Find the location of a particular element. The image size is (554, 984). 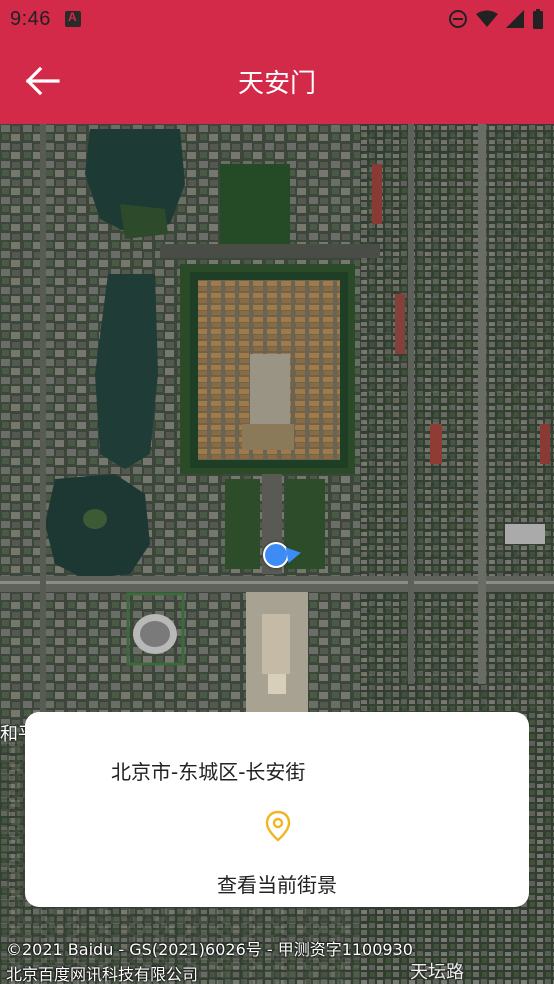

road-label: 天坛路 is located at coordinates (437, 972).